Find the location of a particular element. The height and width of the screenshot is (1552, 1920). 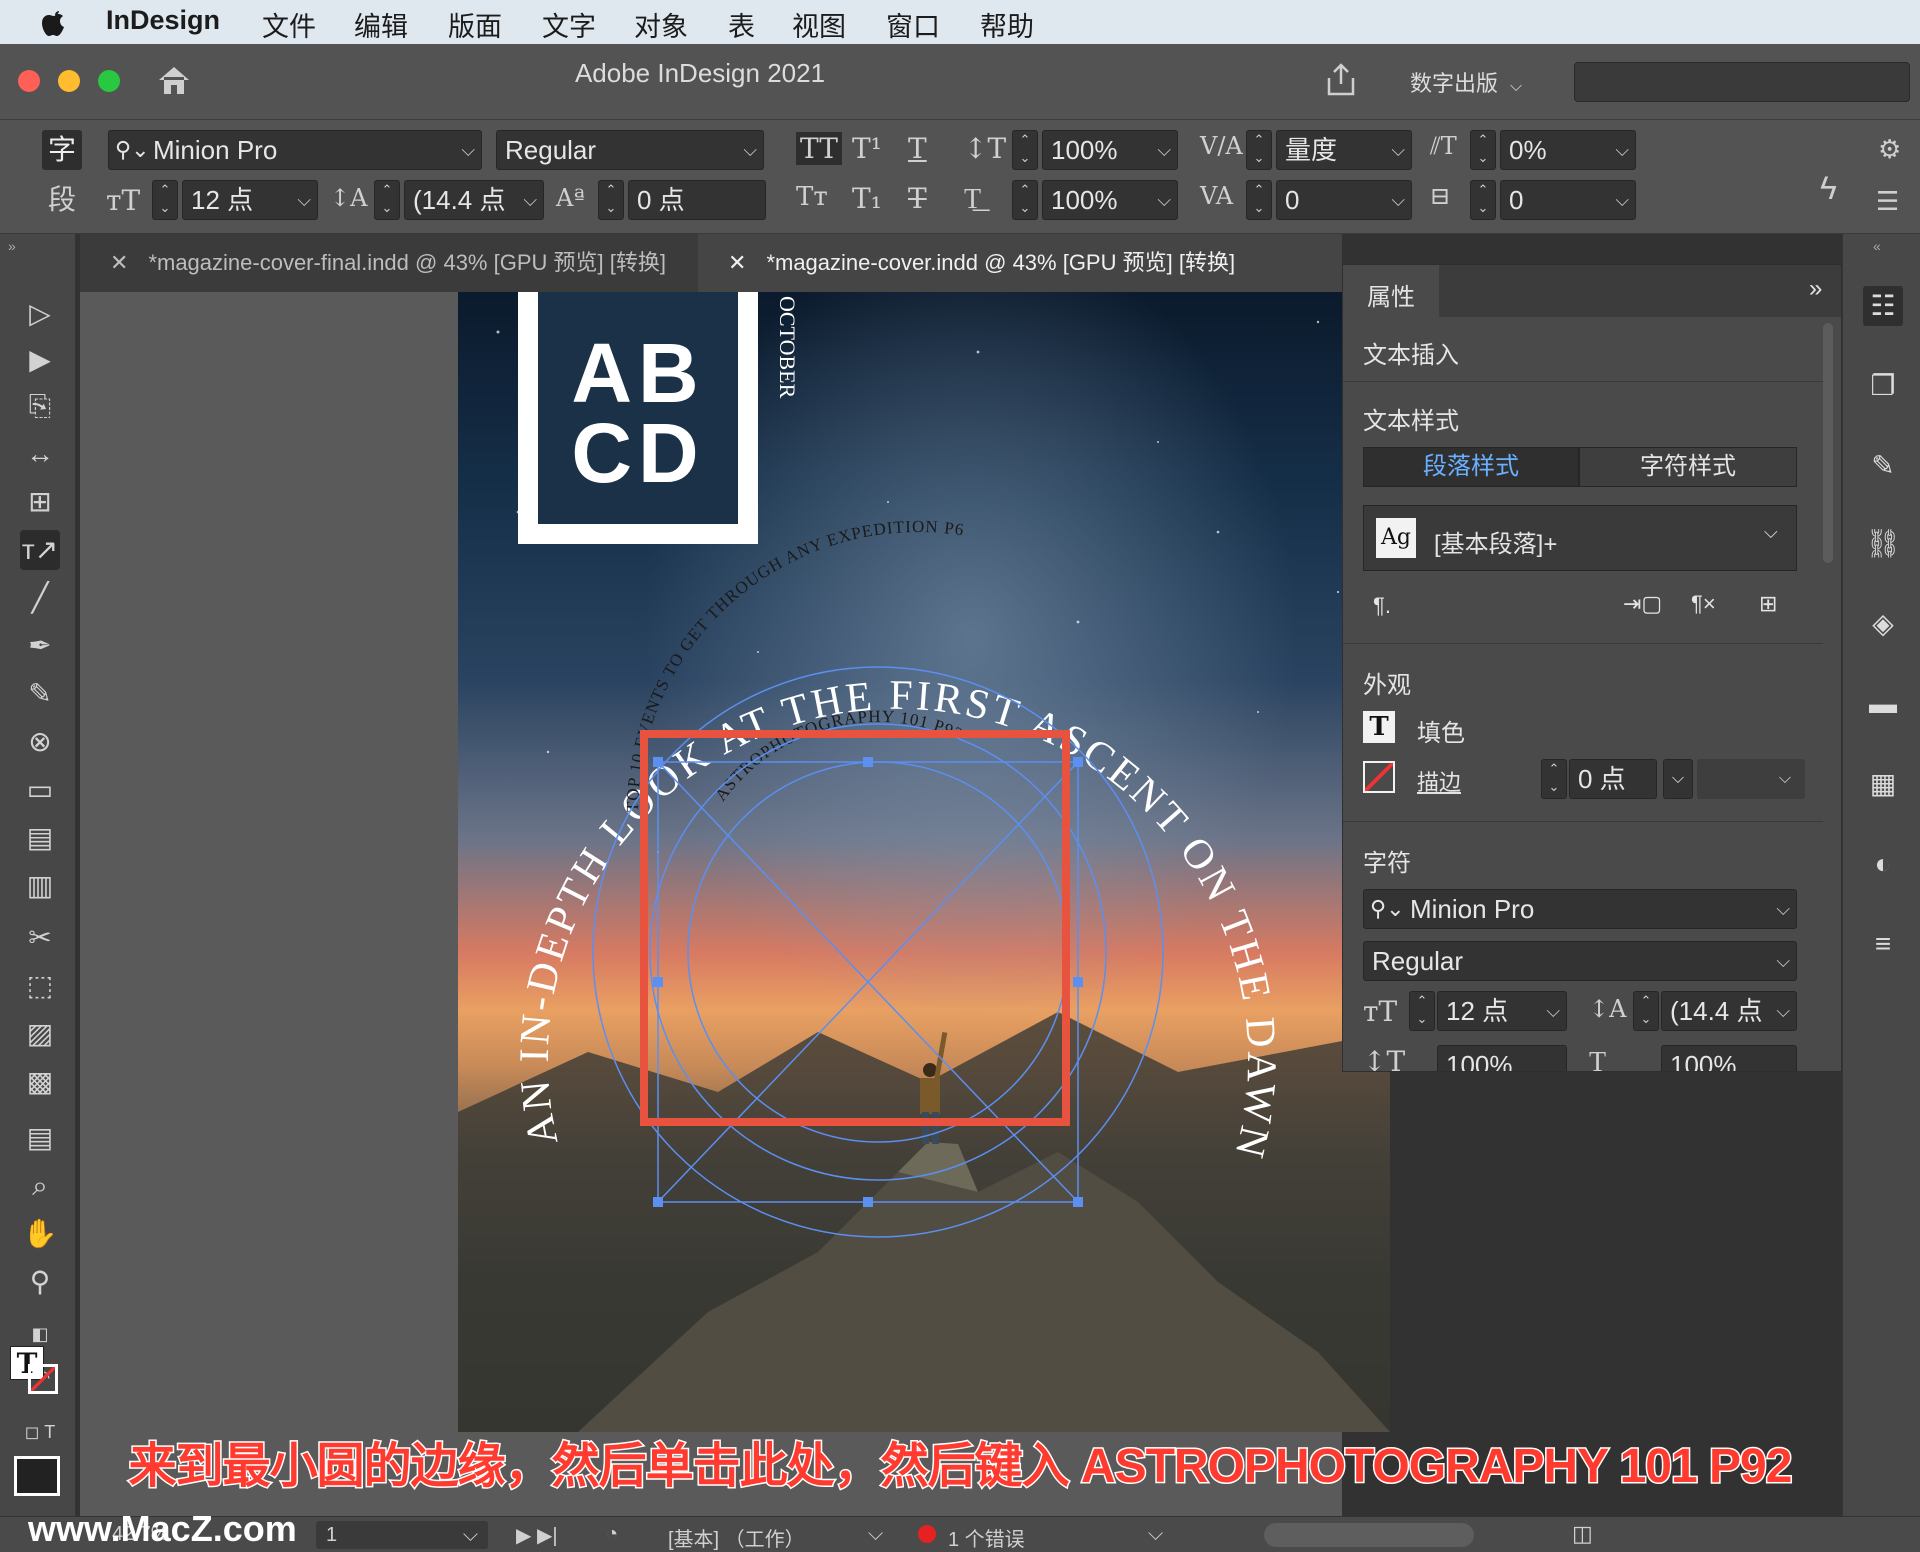

layers-panel-icon: ◈ is located at coordinates (1883, 624).